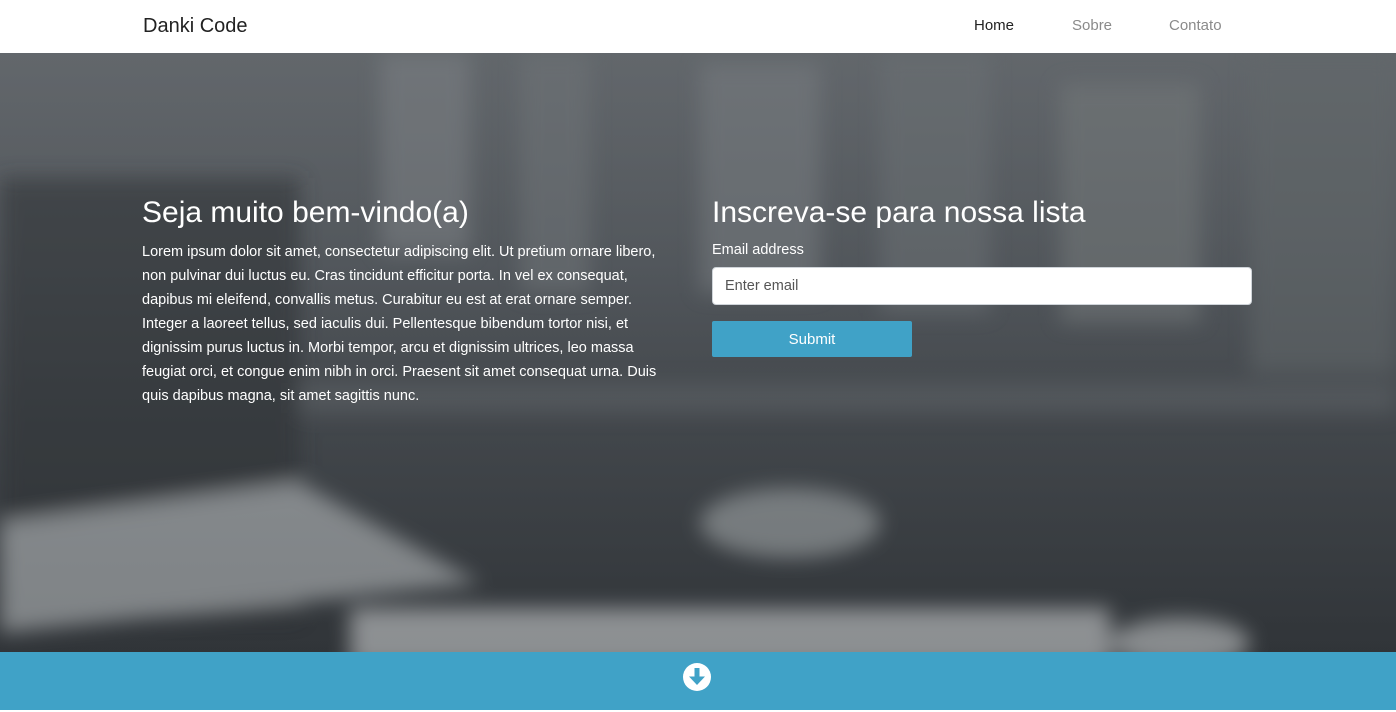  I want to click on nav-sobre-link: Sobre, so click(1092, 25).